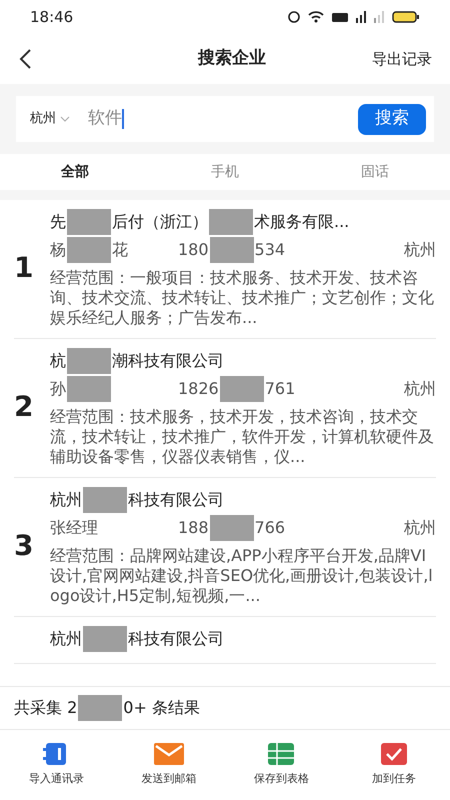 Image resolution: width=450 pixels, height=800 pixels. Describe the element at coordinates (24, 268) in the screenshot. I see `result-number: 1` at that location.